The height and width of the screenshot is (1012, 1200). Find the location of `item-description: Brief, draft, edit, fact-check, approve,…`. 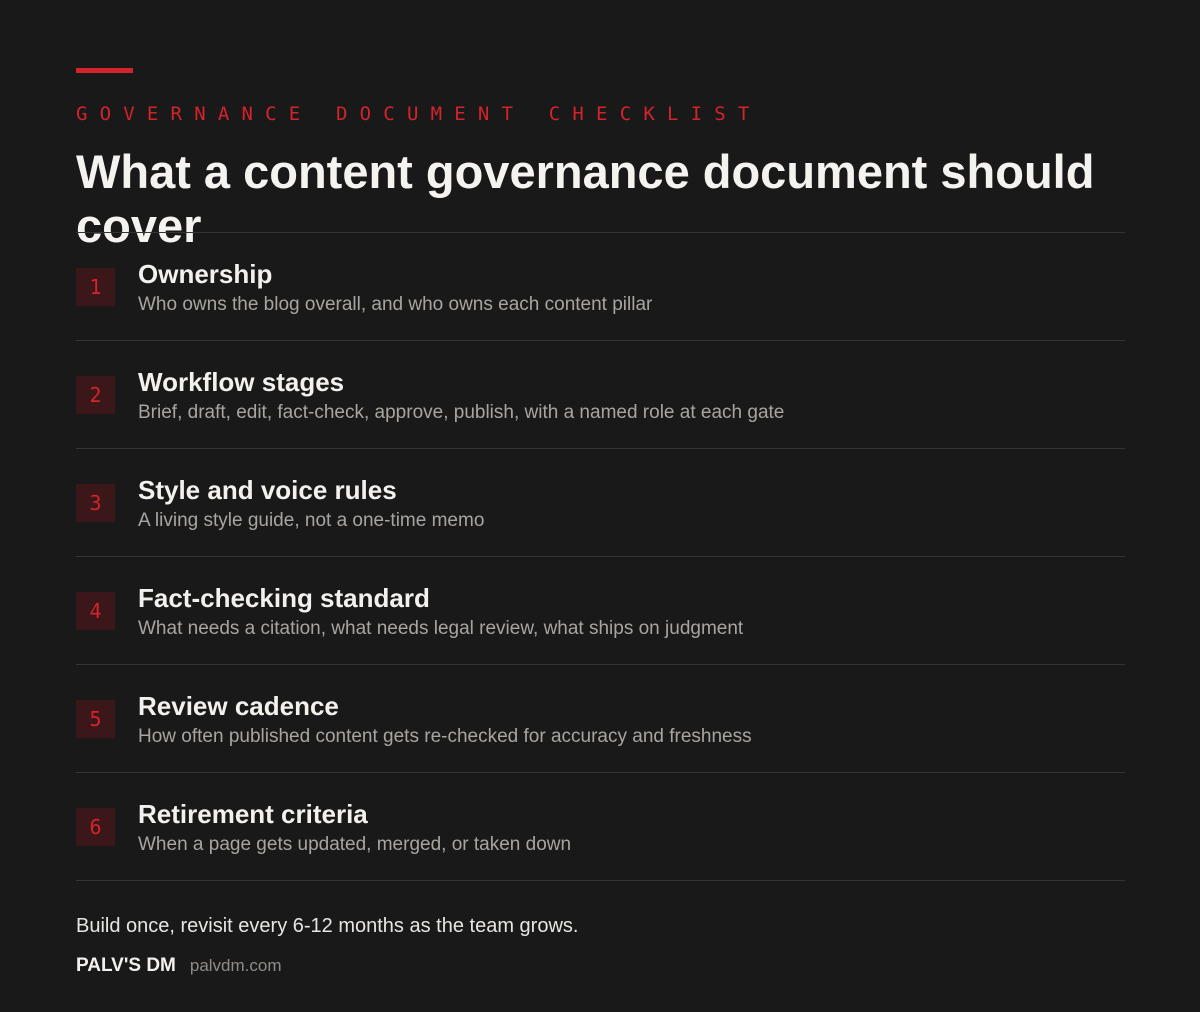

item-description: Brief, draft, edit, fact-check, approve,… is located at coordinates (461, 412).